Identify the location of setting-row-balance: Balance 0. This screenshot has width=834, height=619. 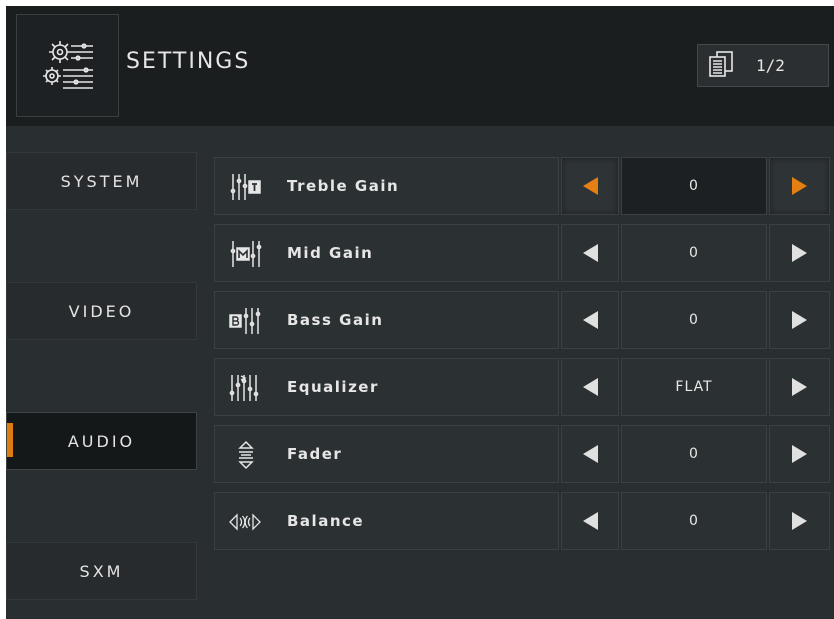
(522, 521).